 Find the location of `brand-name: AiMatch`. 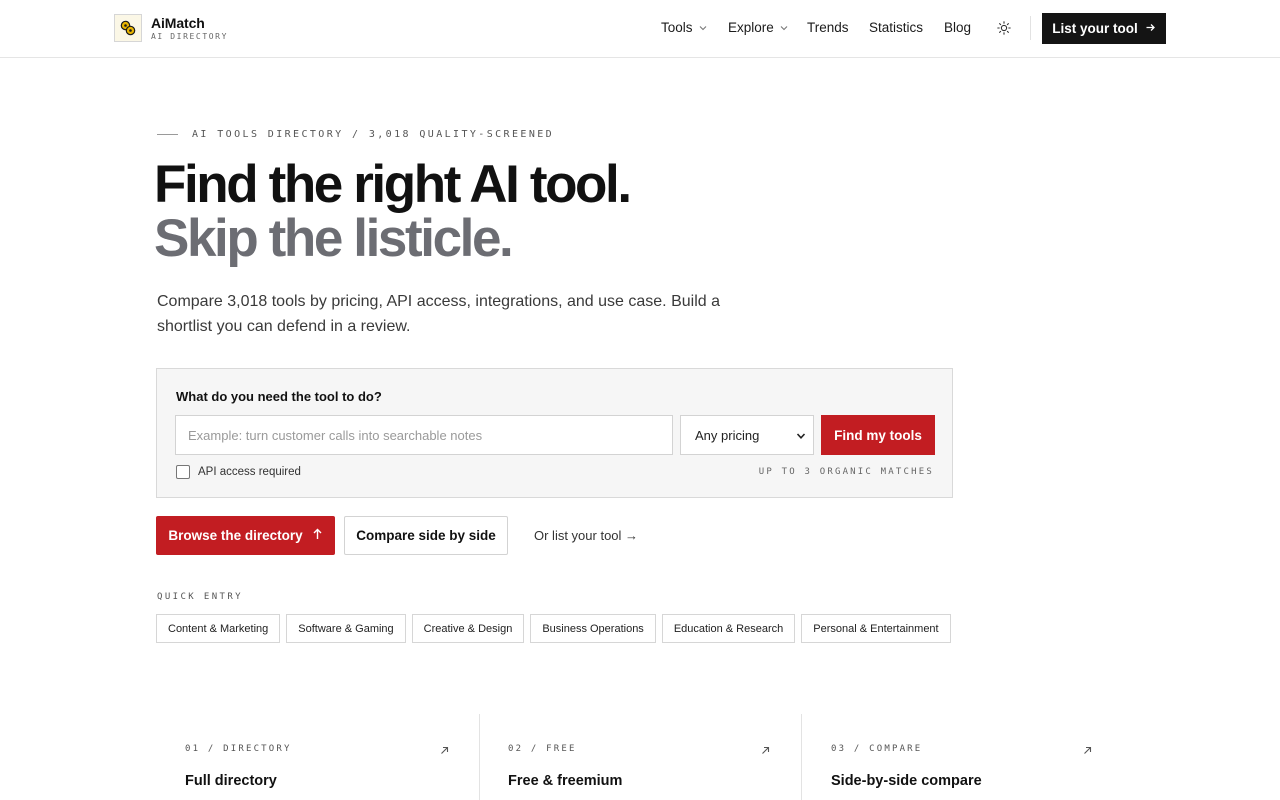

brand-name: AiMatch is located at coordinates (178, 22).